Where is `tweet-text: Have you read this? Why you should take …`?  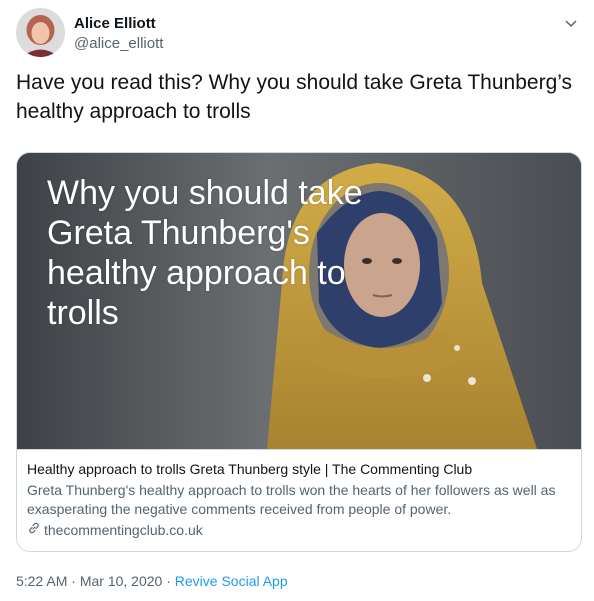 tweet-text: Have you read this? Why you should take … is located at coordinates (294, 97).